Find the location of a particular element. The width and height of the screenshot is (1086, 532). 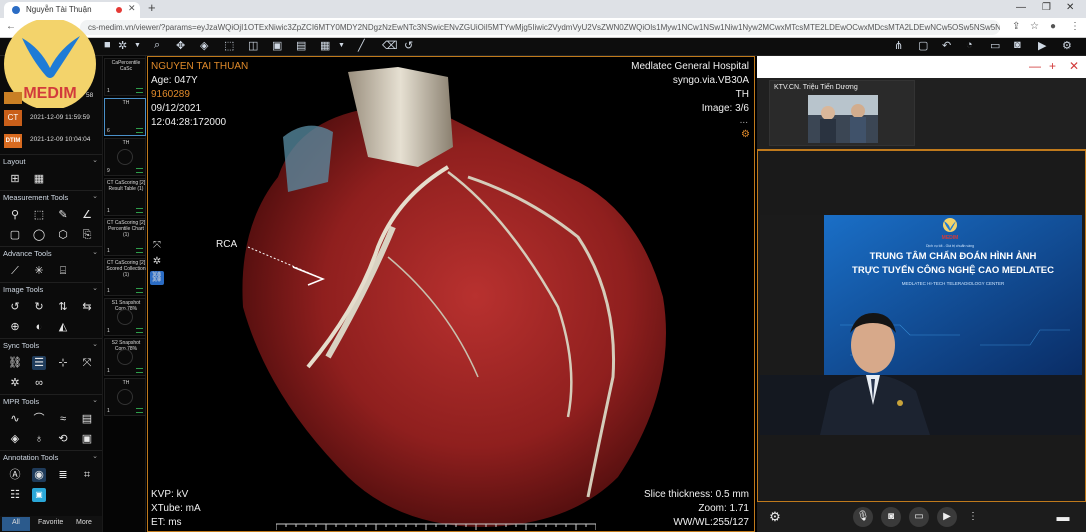

angle-icon: ∠ is located at coordinates (87, 215).